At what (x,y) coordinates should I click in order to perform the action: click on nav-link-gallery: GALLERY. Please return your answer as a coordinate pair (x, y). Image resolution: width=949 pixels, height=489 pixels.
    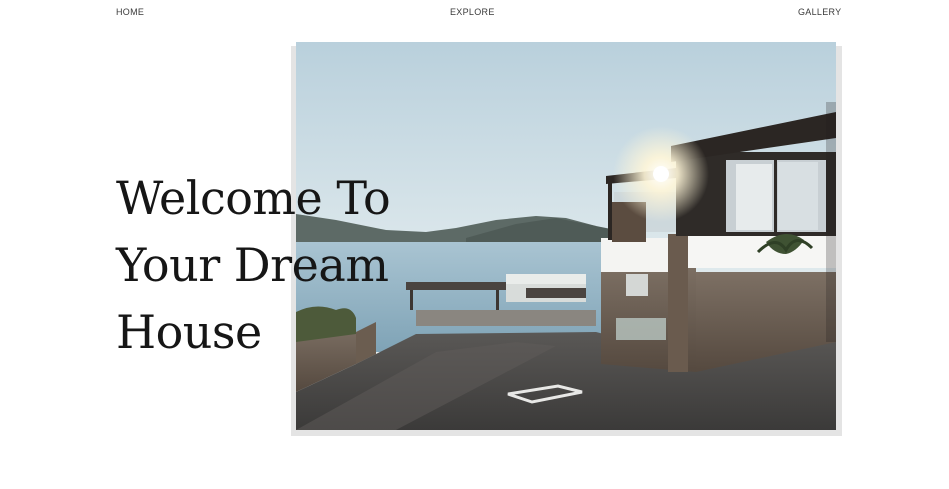
    Looking at the image, I should click on (819, 12).